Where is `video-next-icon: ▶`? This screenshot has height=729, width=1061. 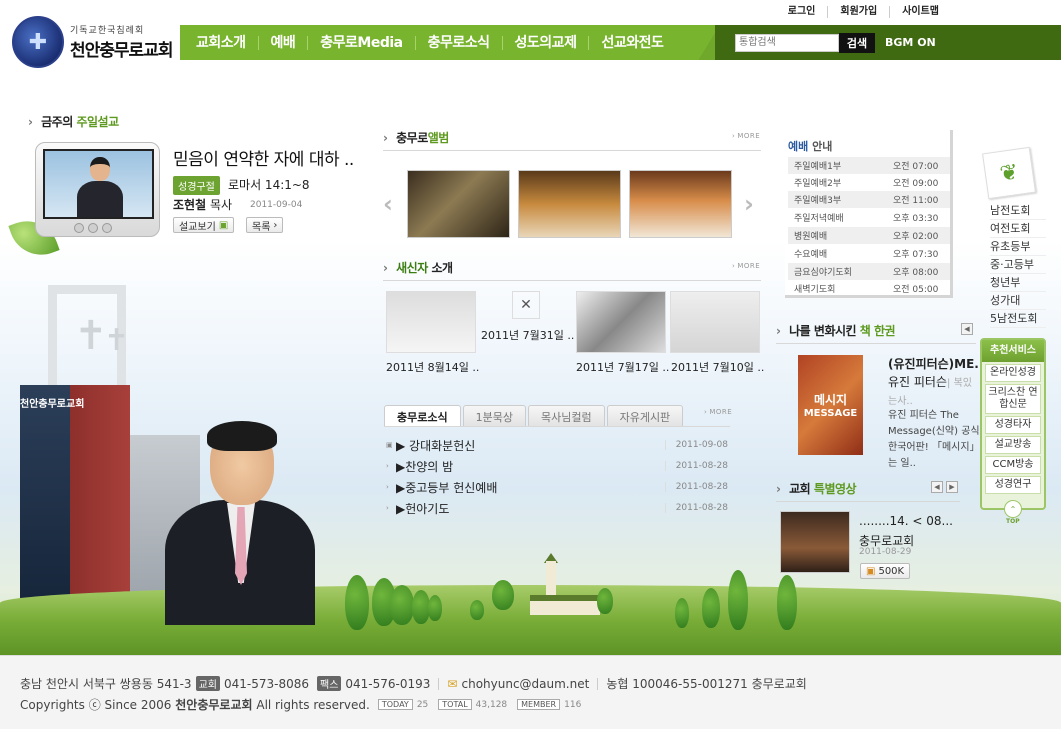
video-next-icon: ▶ is located at coordinates (952, 487).